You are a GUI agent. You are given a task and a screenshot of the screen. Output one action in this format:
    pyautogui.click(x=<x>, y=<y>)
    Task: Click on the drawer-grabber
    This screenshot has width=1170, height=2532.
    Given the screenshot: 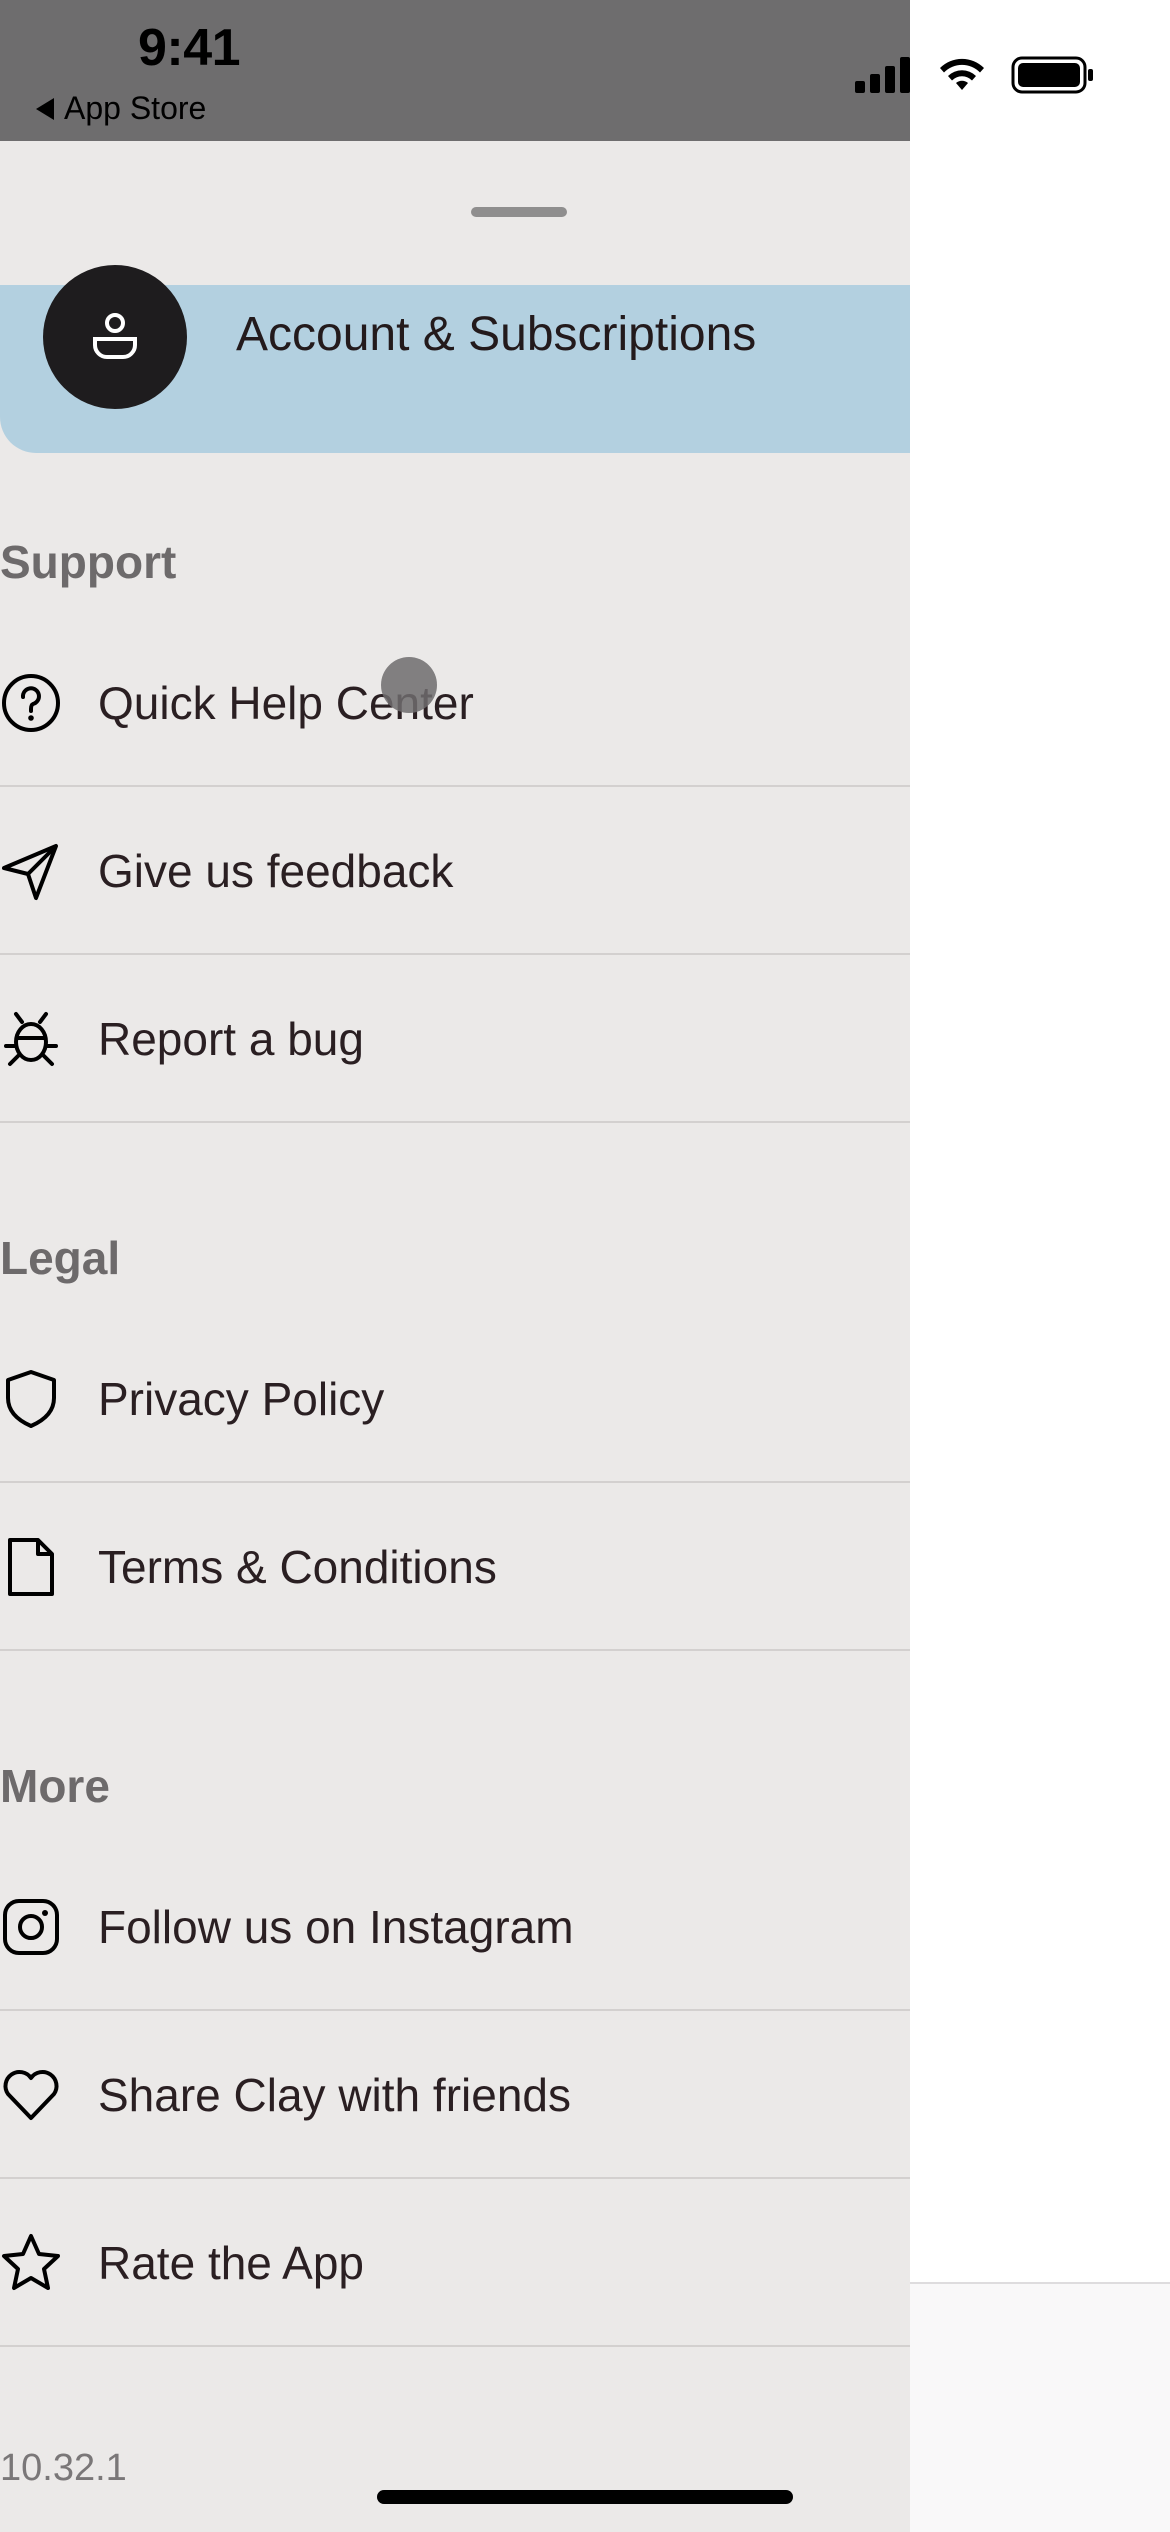 What is the action you would take?
    pyautogui.click(x=519, y=212)
    